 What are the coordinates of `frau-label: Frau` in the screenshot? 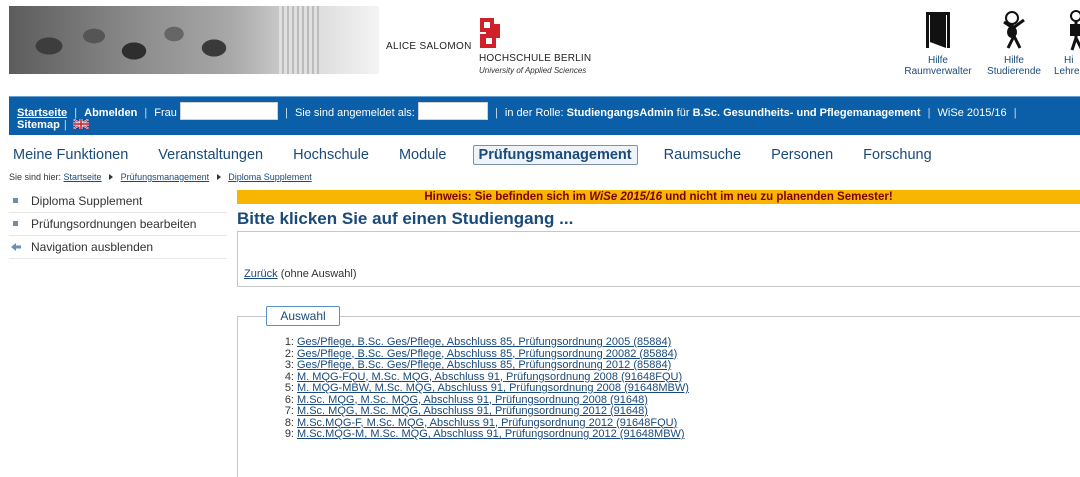 It's located at (165, 113).